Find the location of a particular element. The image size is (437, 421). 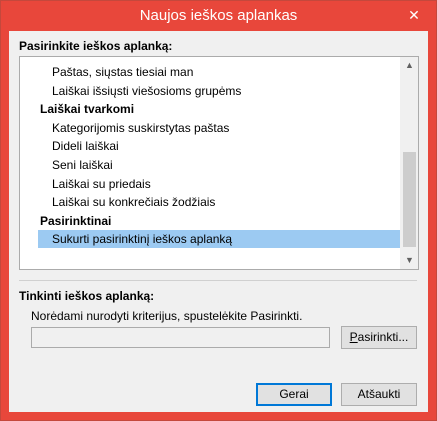

list-item-selected: Sukurti pasirinktinį ieškos aplanką is located at coordinates (219, 239).